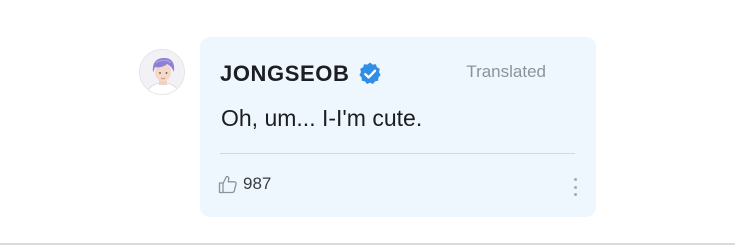 This screenshot has width=735, height=245. I want to click on verified-badge-icon, so click(370, 74).